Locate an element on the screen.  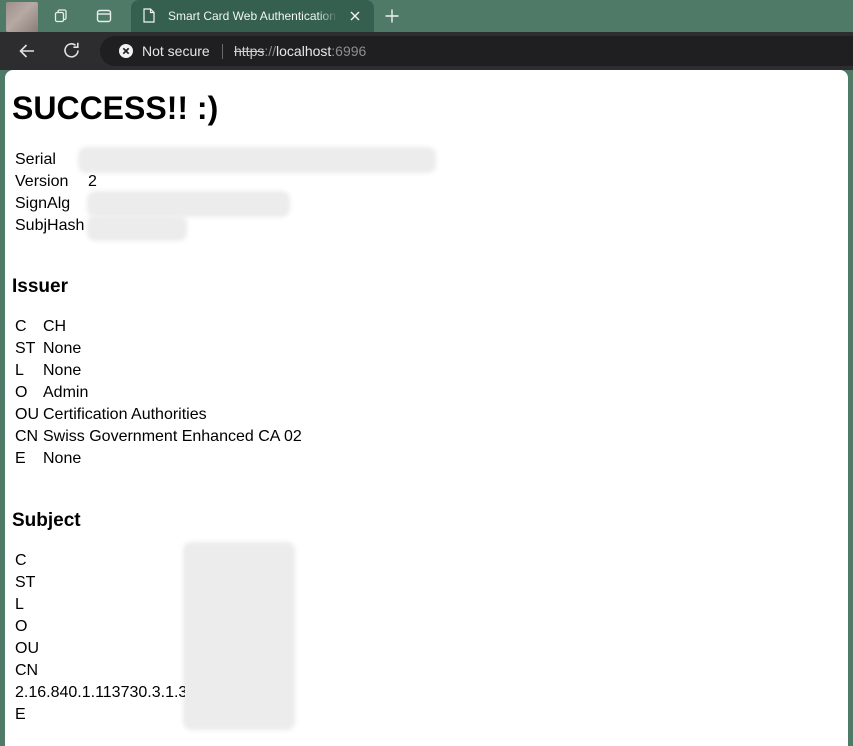
redacted-signalg is located at coordinates (188, 204).